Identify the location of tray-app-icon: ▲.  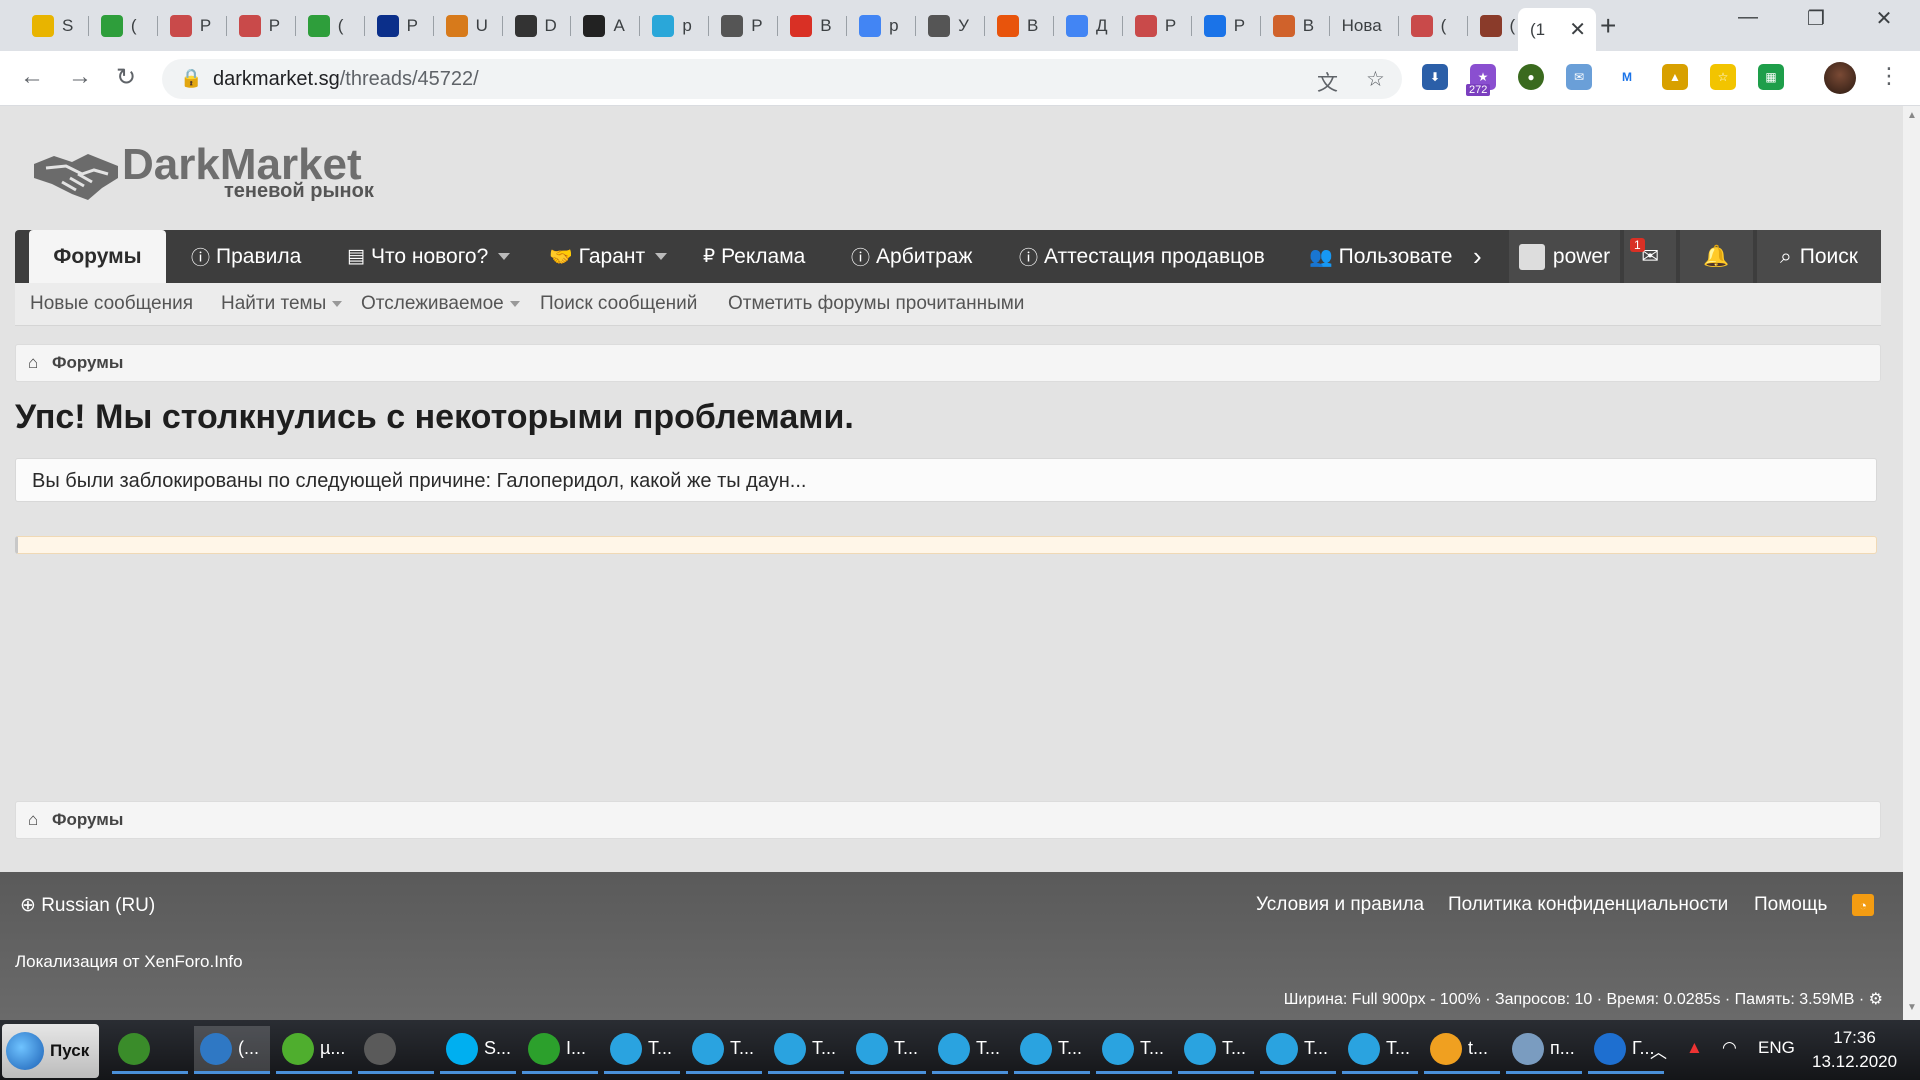
(1694, 1048).